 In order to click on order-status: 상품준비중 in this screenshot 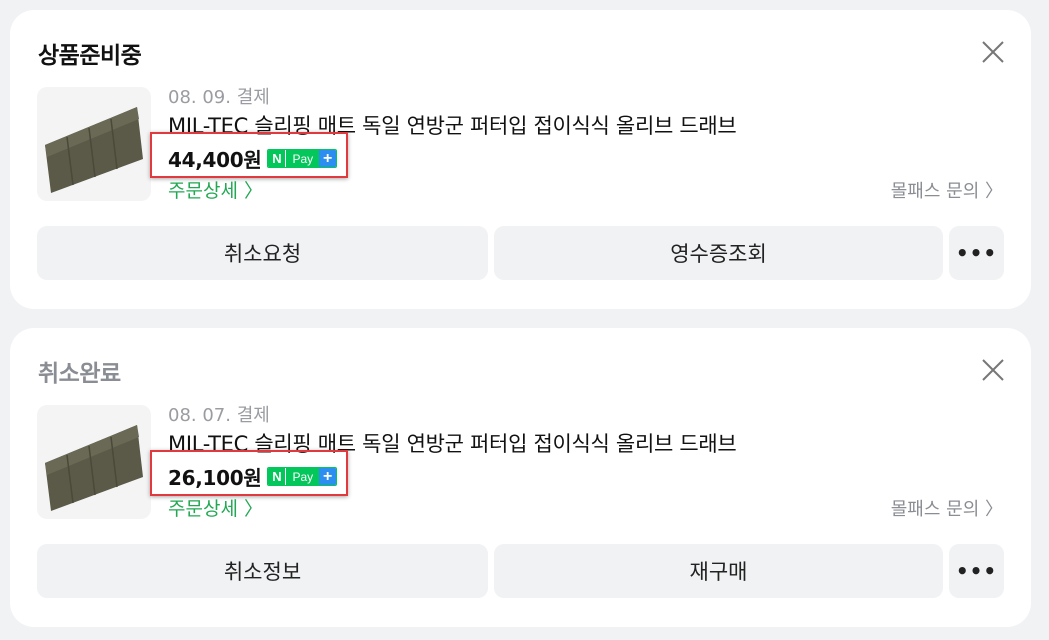, I will do `click(90, 56)`.